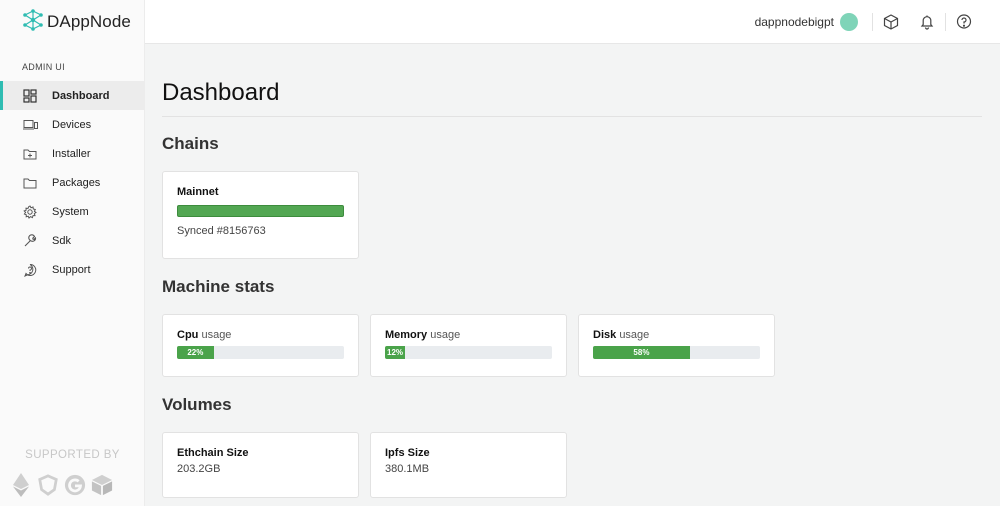 The width and height of the screenshot is (1000, 506). I want to click on sidebar-item-dashboard: Dashboard, so click(72, 95).